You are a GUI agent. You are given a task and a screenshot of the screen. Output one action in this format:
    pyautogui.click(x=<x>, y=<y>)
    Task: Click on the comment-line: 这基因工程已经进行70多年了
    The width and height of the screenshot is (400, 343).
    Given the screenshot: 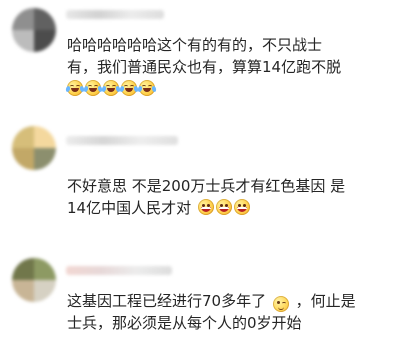 What is the action you would take?
    pyautogui.click(x=167, y=301)
    